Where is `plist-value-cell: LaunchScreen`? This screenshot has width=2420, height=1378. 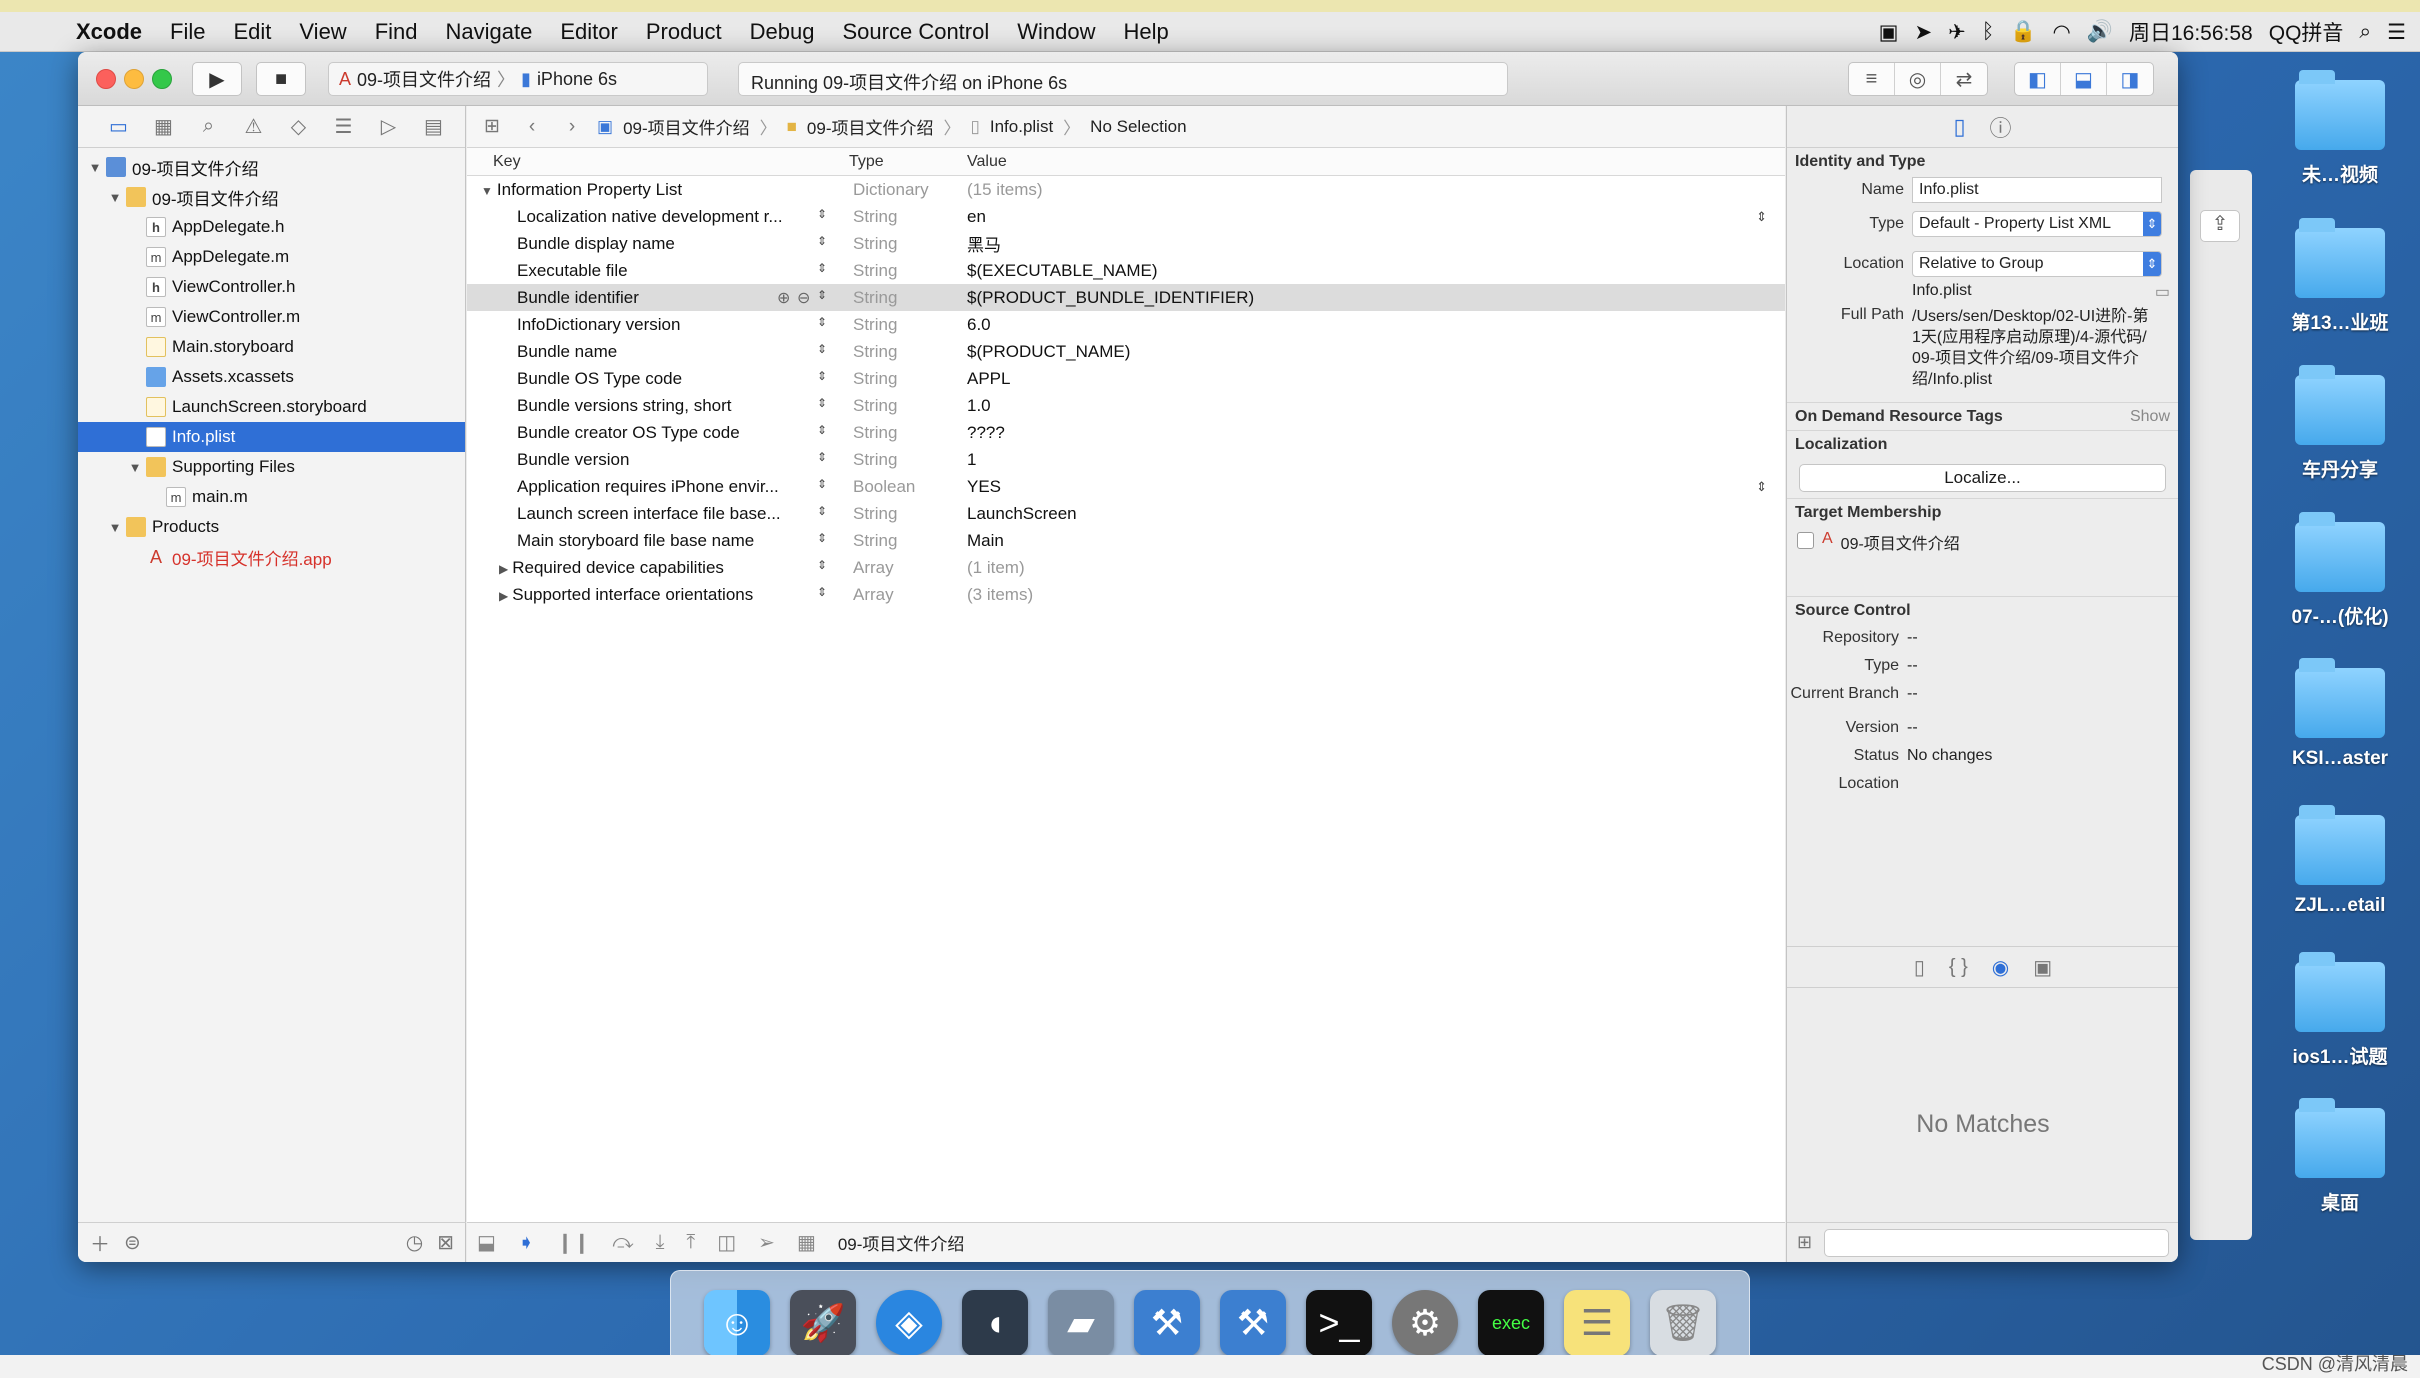 plist-value-cell: LaunchScreen is located at coordinates (1370, 514).